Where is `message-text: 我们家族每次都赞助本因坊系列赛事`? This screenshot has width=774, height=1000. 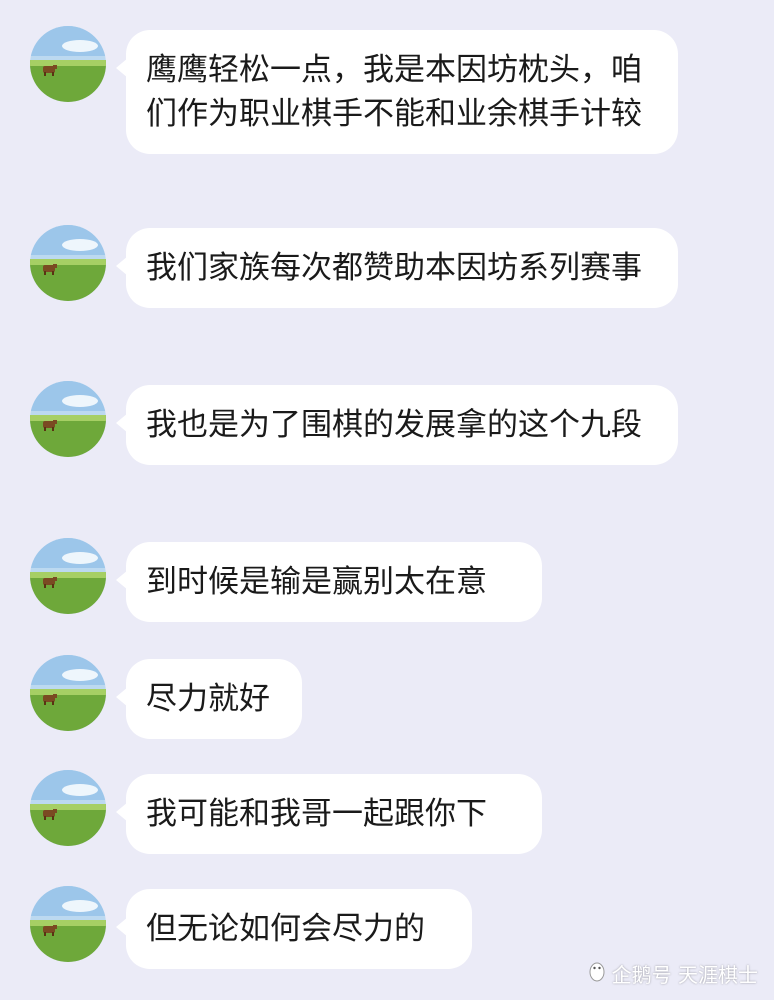 message-text: 我们家族每次都赞助本因坊系列赛事 is located at coordinates (394, 268).